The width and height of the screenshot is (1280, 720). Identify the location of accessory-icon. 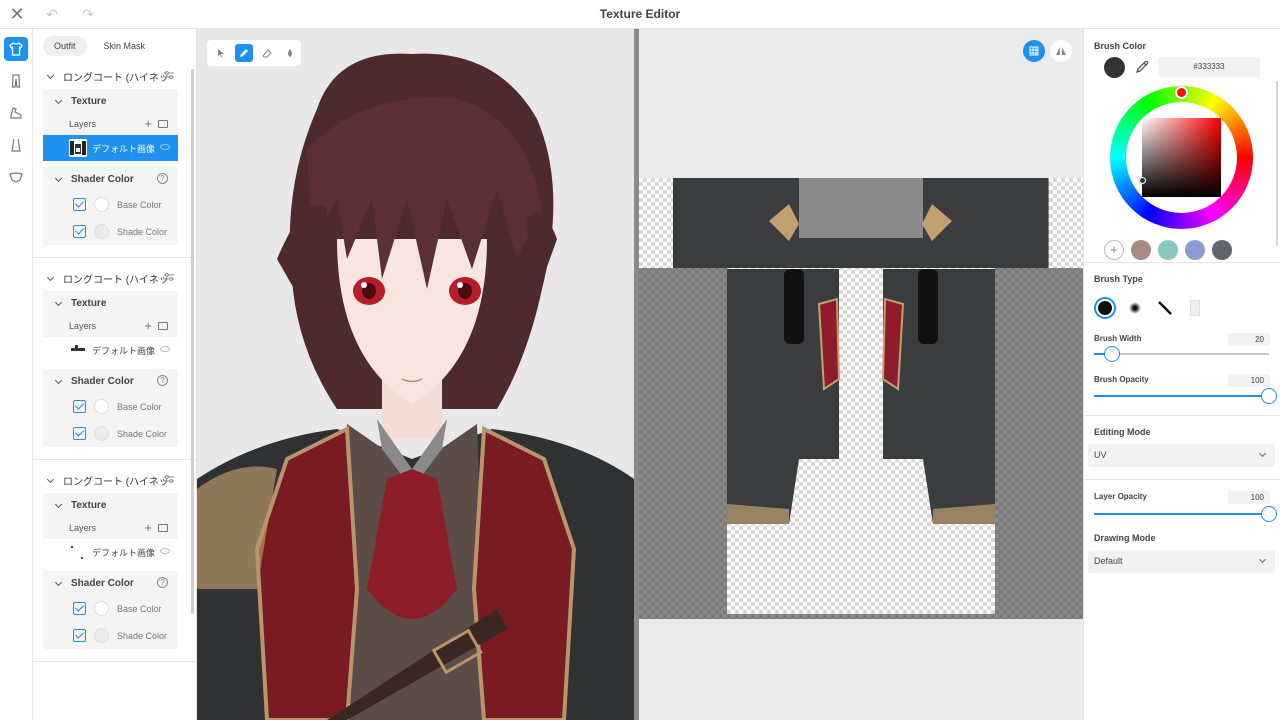
(16, 177).